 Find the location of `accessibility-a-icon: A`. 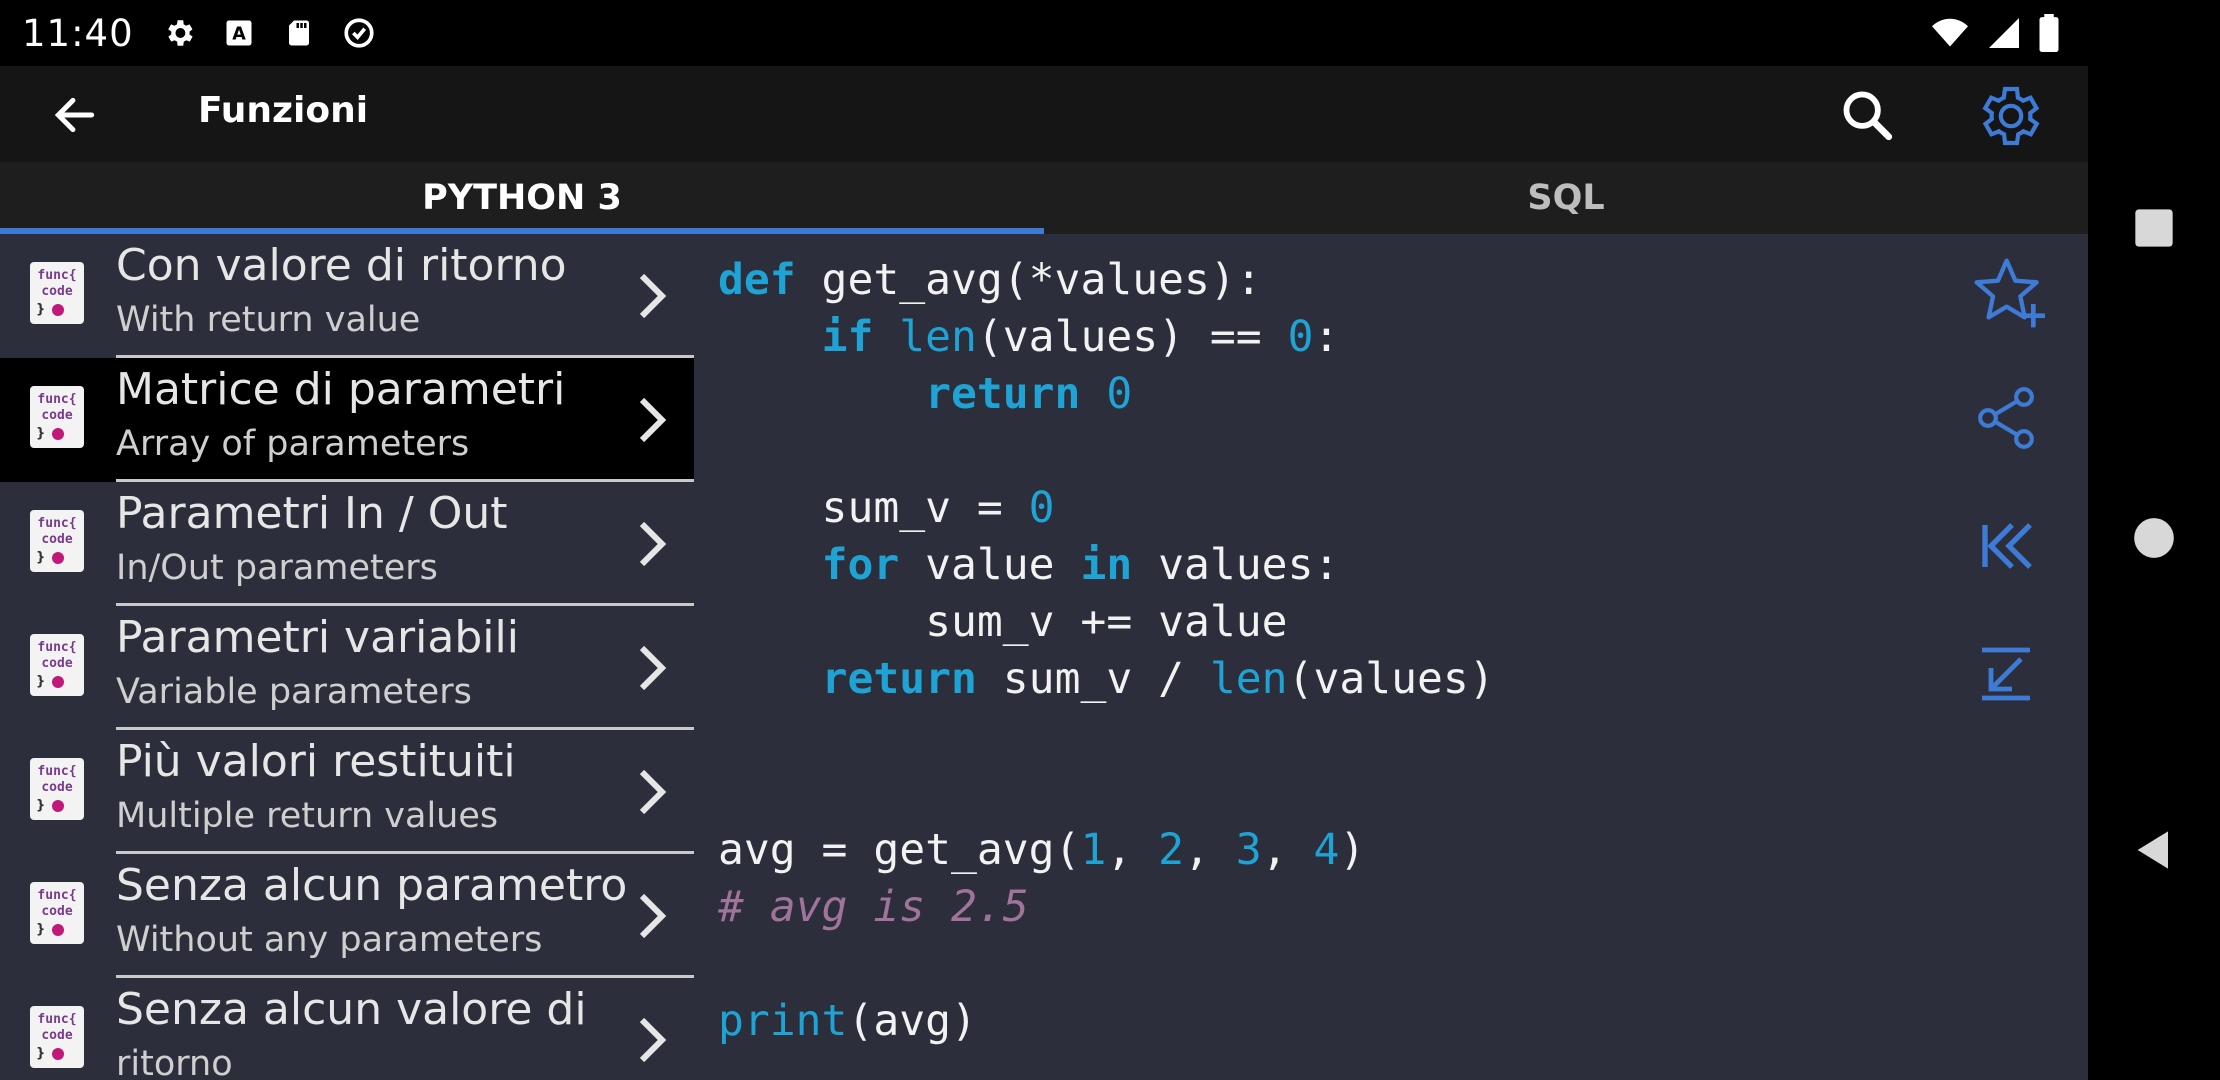

accessibility-a-icon: A is located at coordinates (239, 33).